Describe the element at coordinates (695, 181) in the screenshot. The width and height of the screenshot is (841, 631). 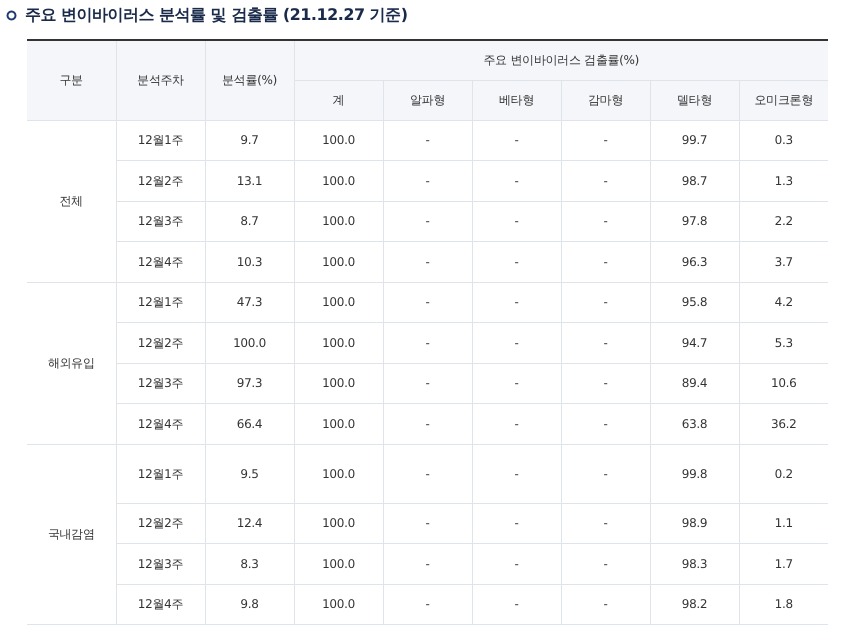
I see `table-cell: 98.7` at that location.